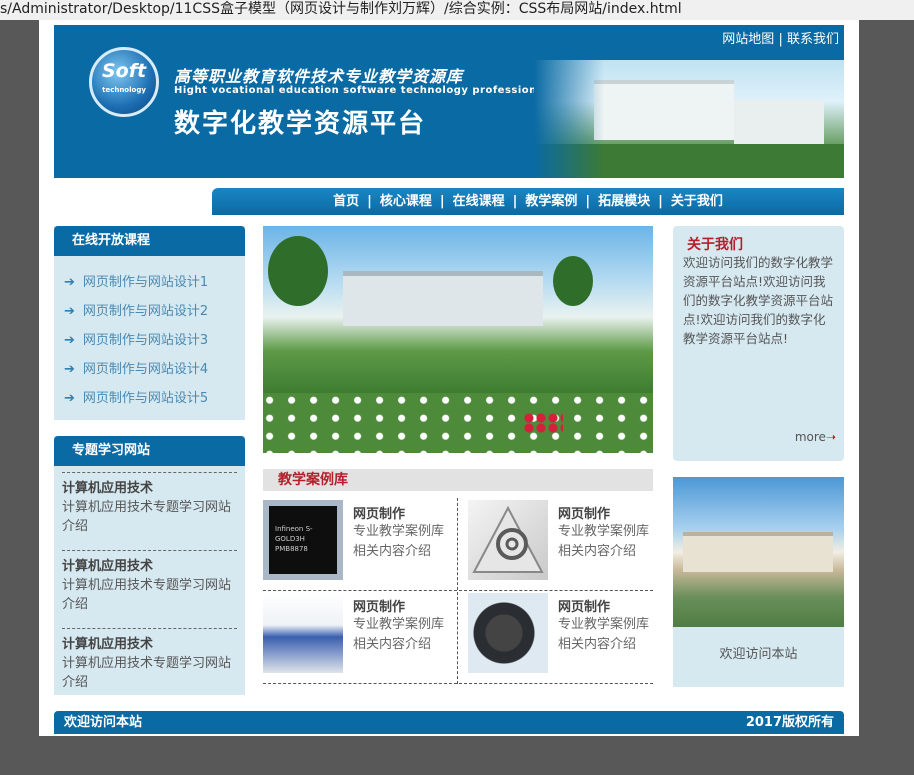  Describe the element at coordinates (813, 39) in the screenshot. I see `contact-link: 联系我们` at that location.